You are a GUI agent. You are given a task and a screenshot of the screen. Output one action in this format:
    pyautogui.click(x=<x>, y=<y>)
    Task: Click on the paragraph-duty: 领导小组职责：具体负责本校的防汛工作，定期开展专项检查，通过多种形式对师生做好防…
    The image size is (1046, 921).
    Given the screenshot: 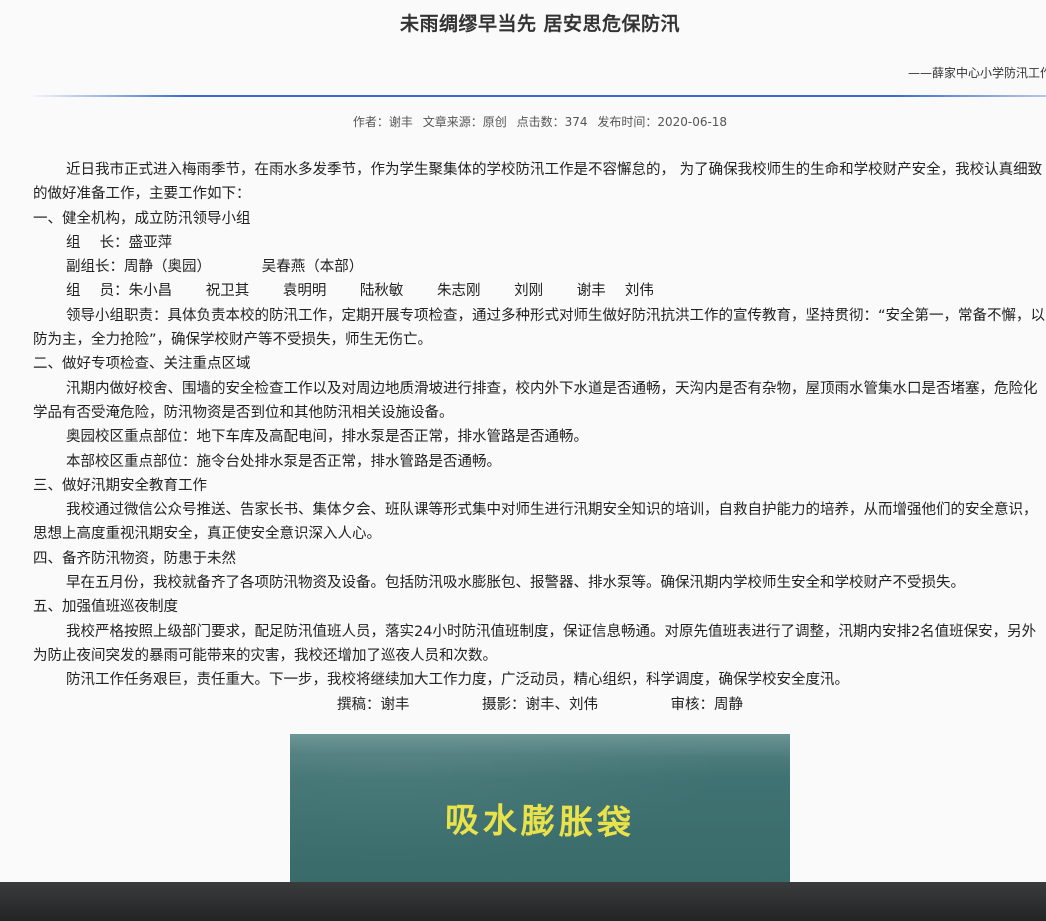 What is the action you would take?
    pyautogui.click(x=539, y=328)
    